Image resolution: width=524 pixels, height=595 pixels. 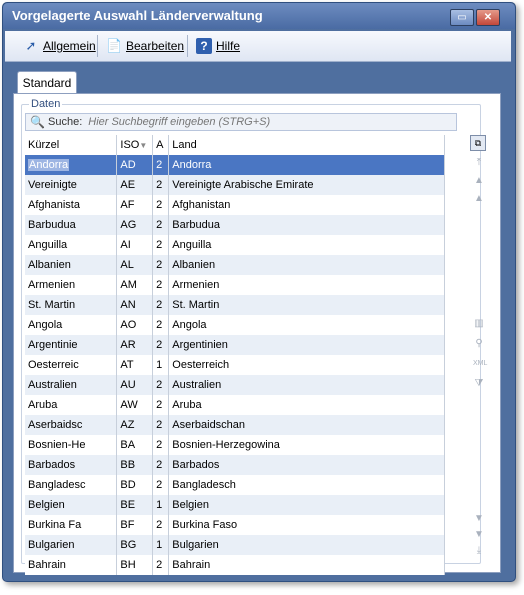 What do you see at coordinates (479, 535) in the screenshot?
I see `scroll-down-icon: ▼` at bounding box center [479, 535].